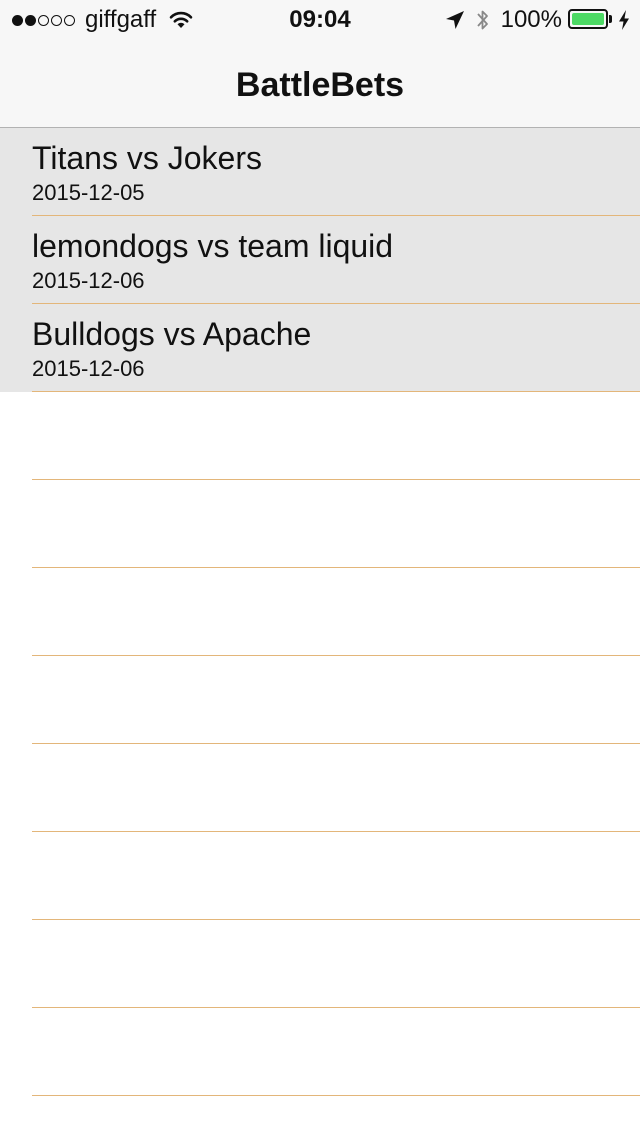 Image resolution: width=640 pixels, height=1136 pixels. I want to click on match-title: lemondogs vs team liquid, so click(213, 246).